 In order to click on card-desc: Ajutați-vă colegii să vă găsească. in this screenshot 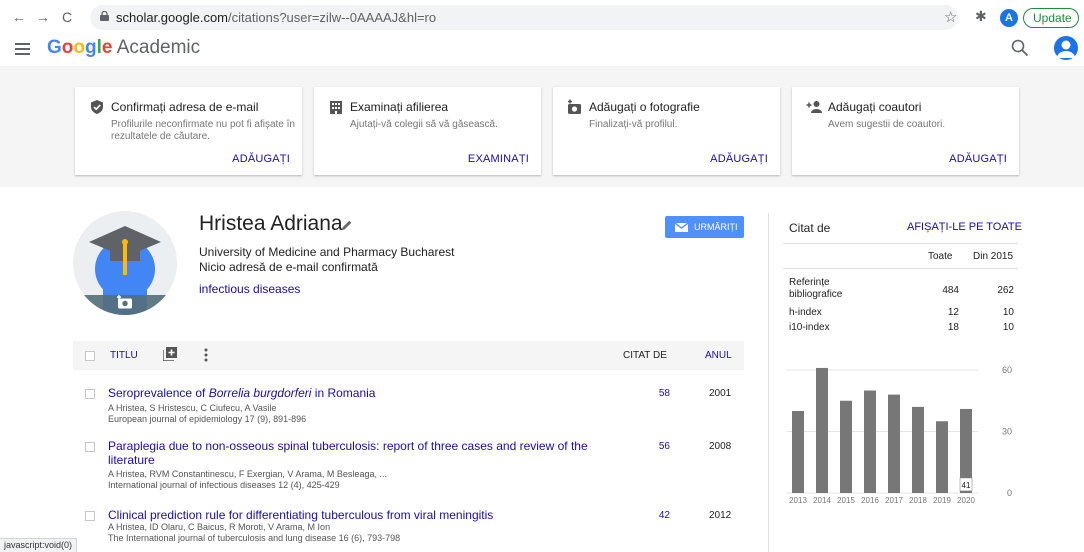, I will do `click(424, 124)`.